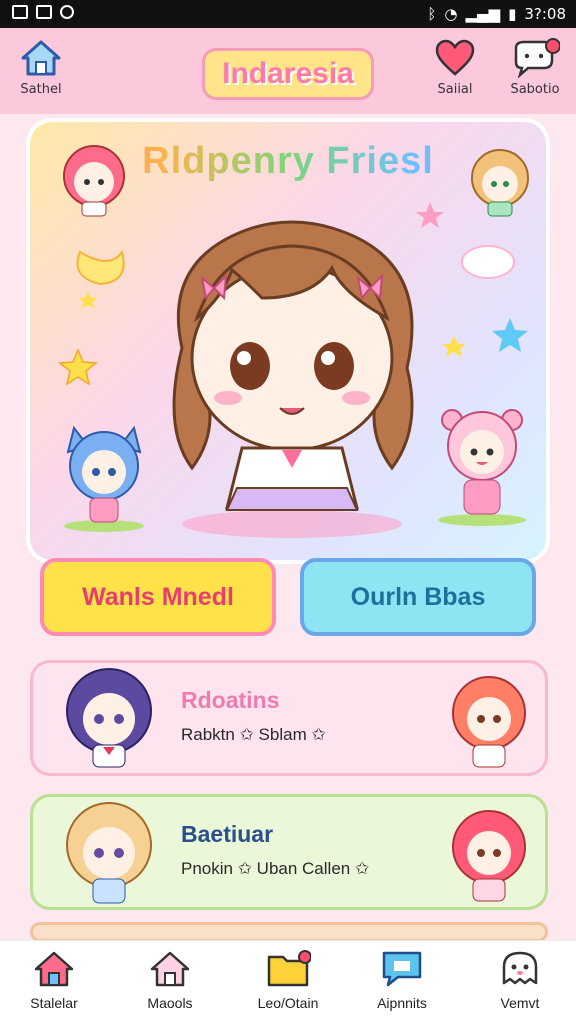 The image size is (576, 1025). What do you see at coordinates (482, 467) in the screenshot?
I see `chibi-pink-bear-icon` at bounding box center [482, 467].